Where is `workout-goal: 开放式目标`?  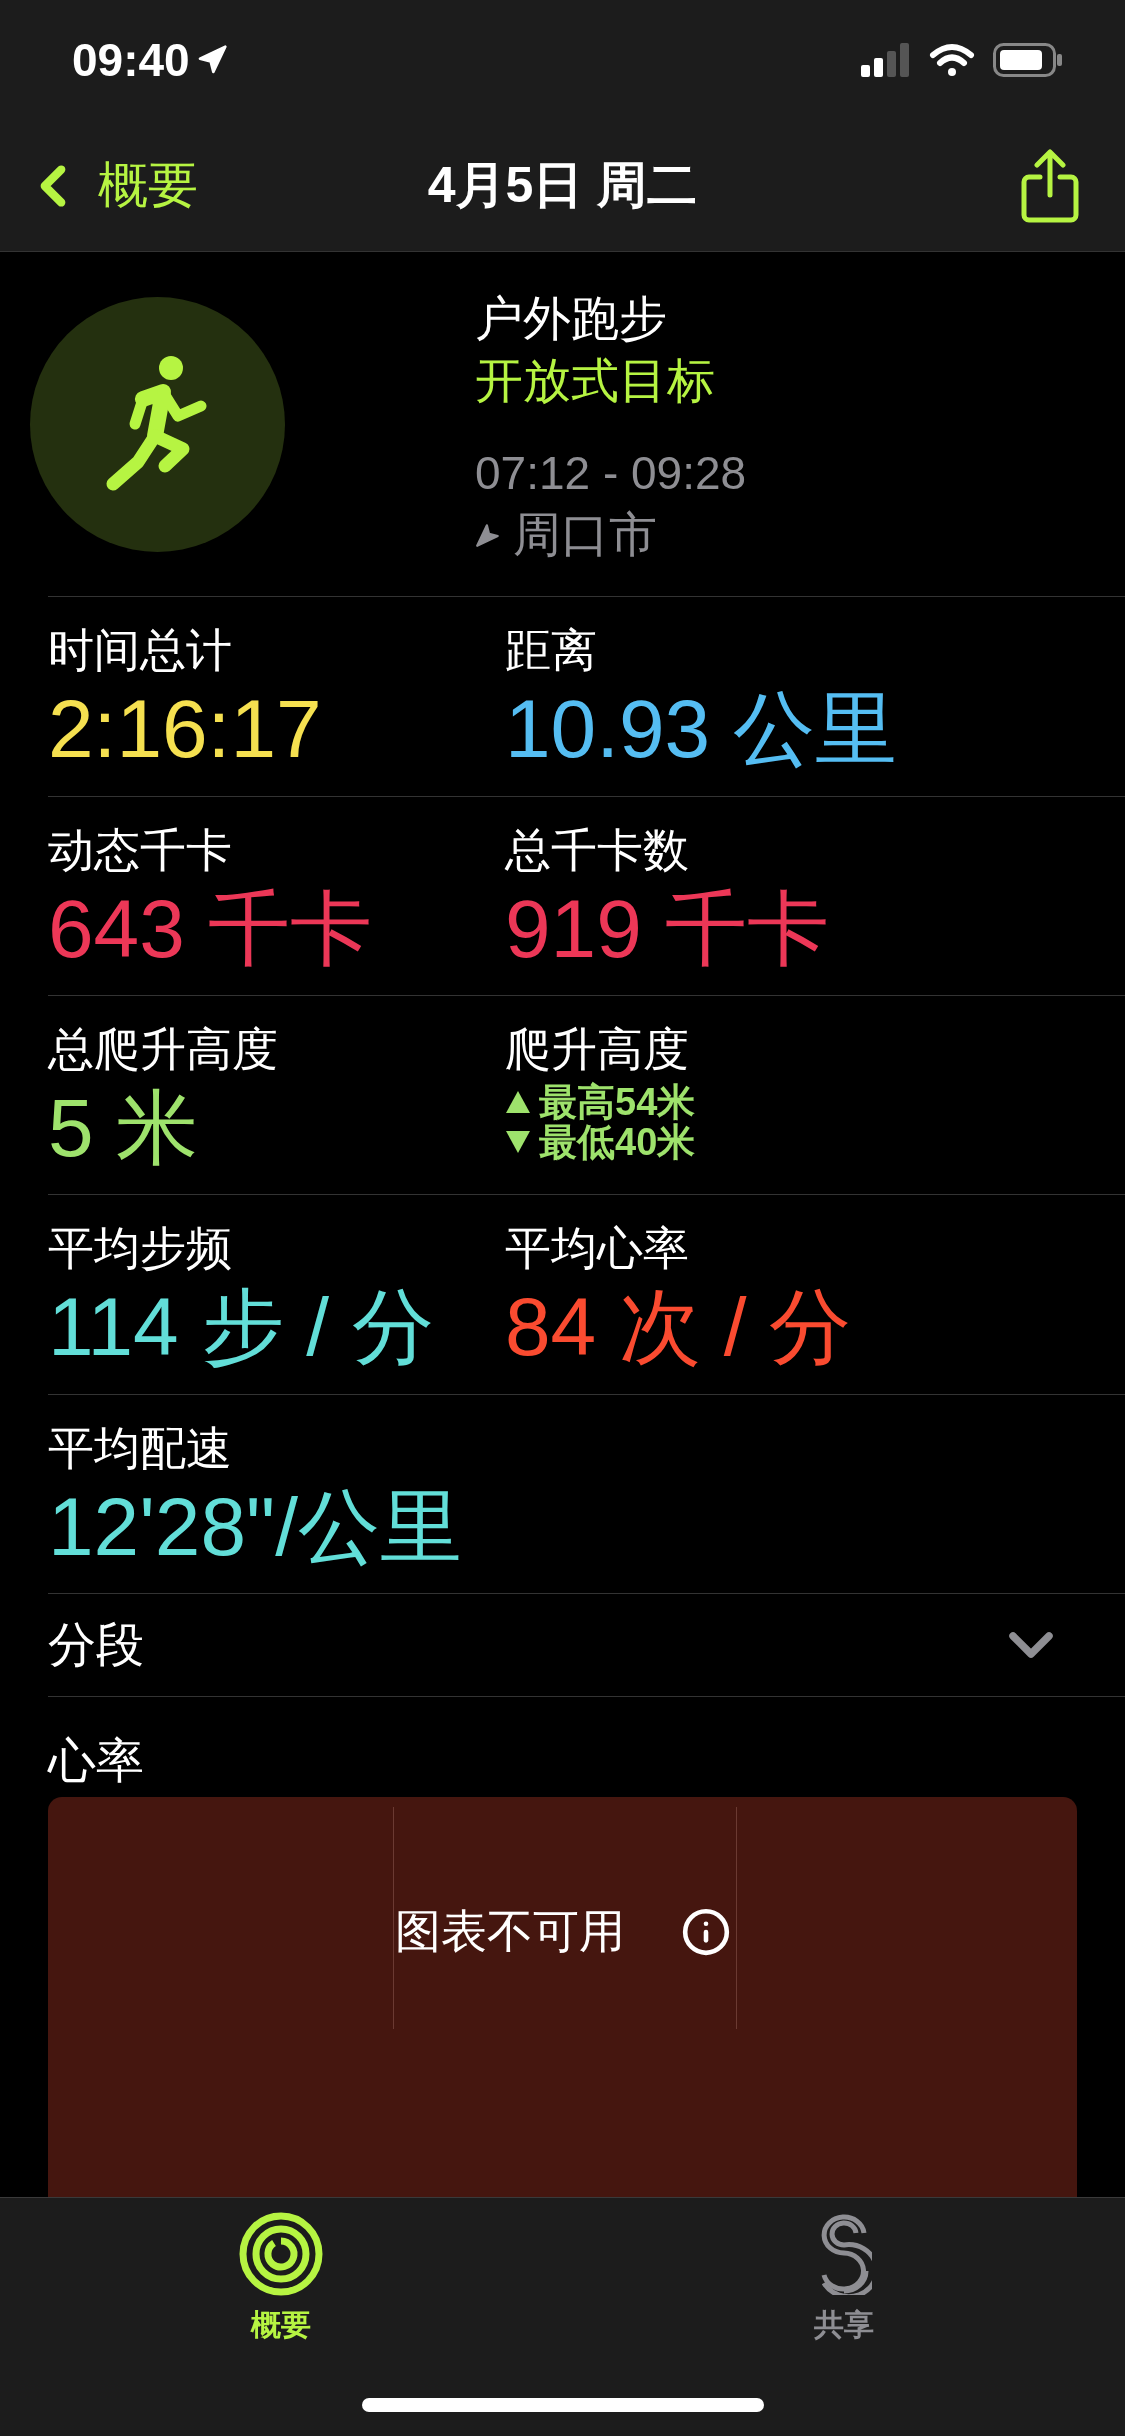 workout-goal: 开放式目标 is located at coordinates (595, 381).